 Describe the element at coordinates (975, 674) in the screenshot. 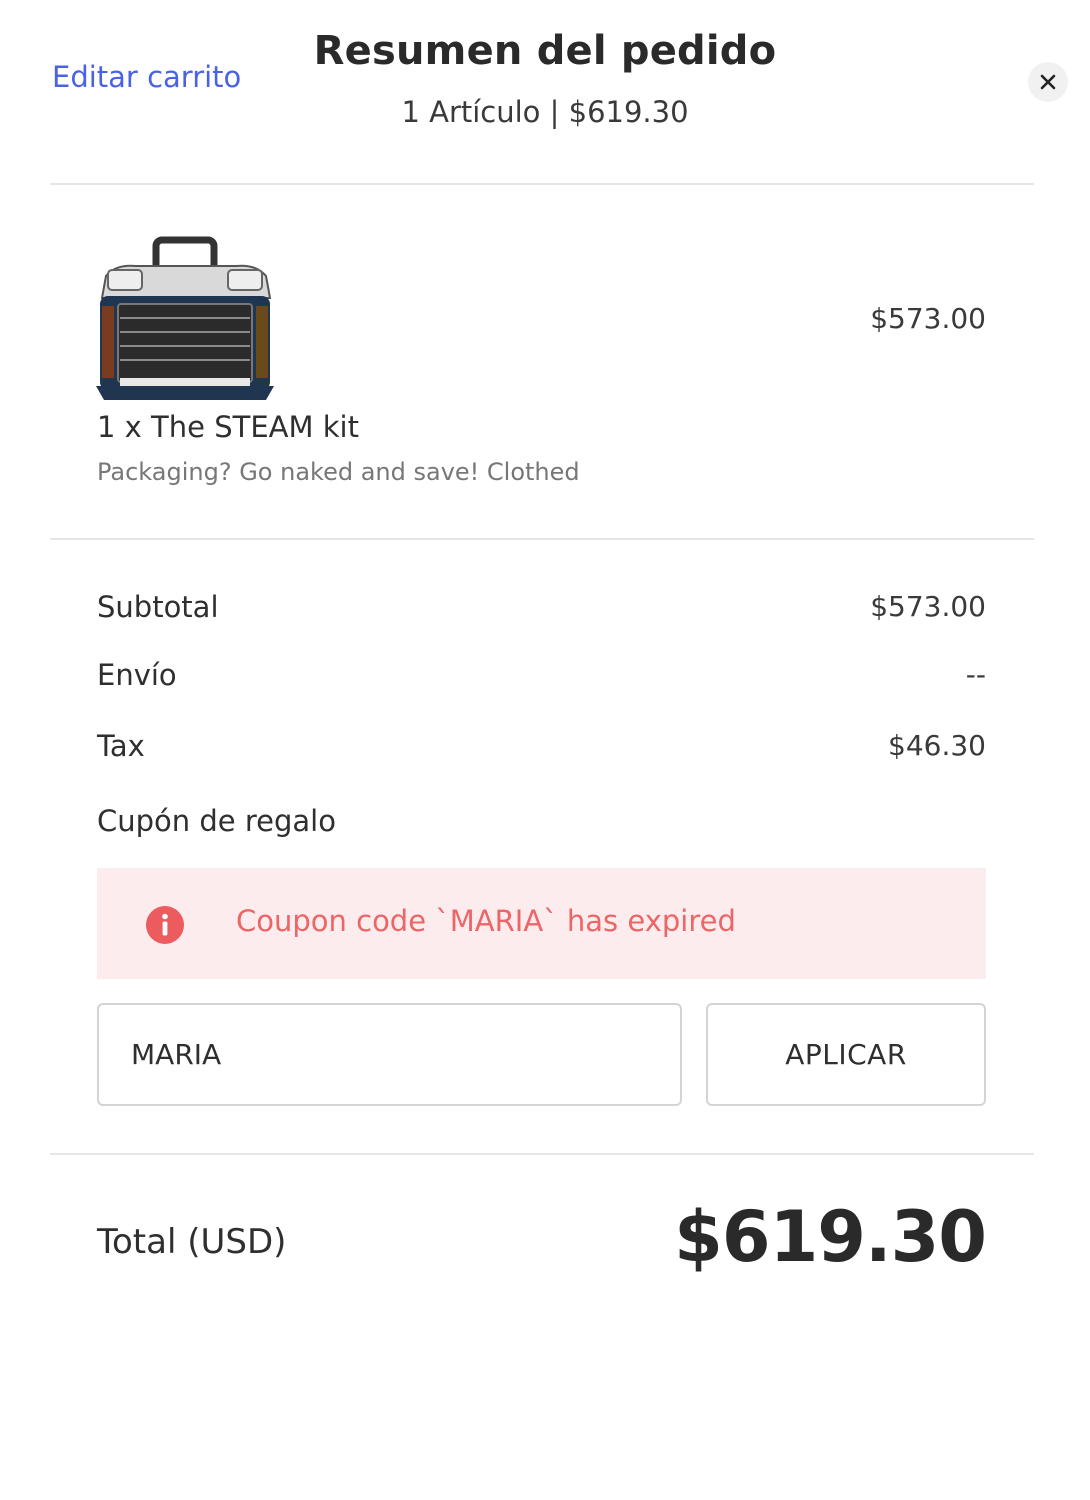

I see `shipping-value: --` at that location.